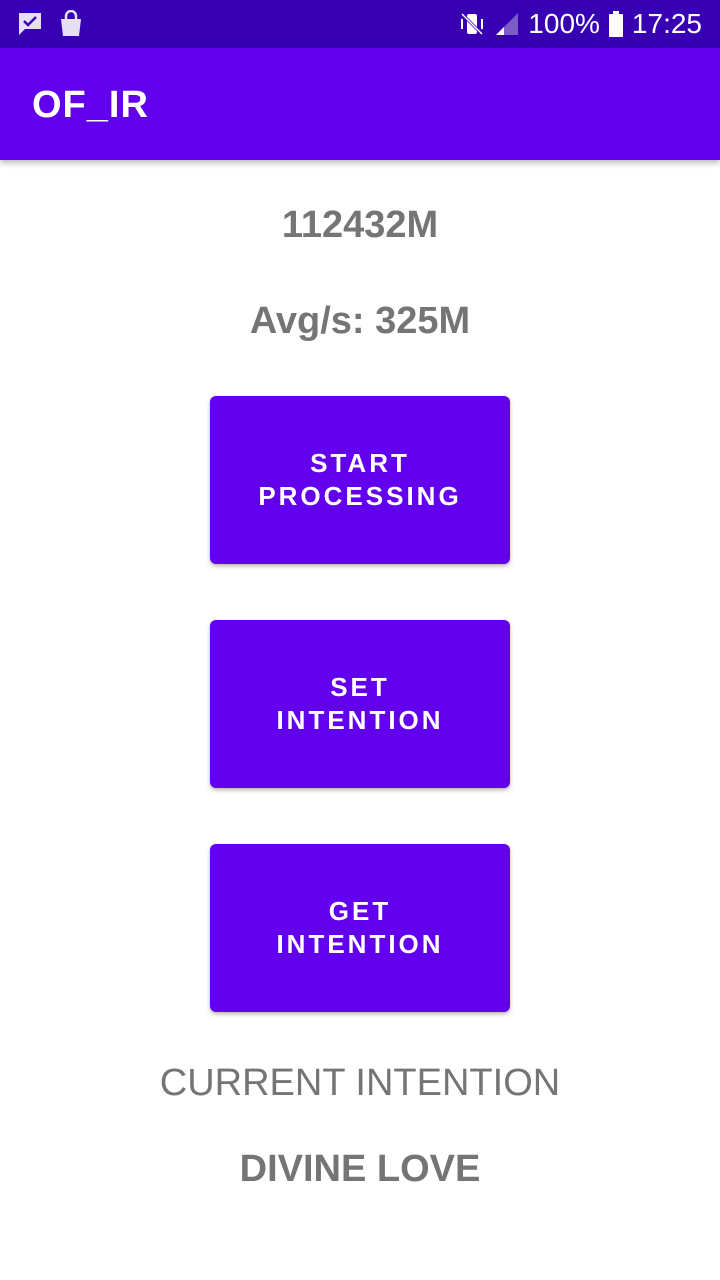 The image size is (720, 1280). What do you see at coordinates (564, 23) in the screenshot?
I see `battery-percent: 100%` at bounding box center [564, 23].